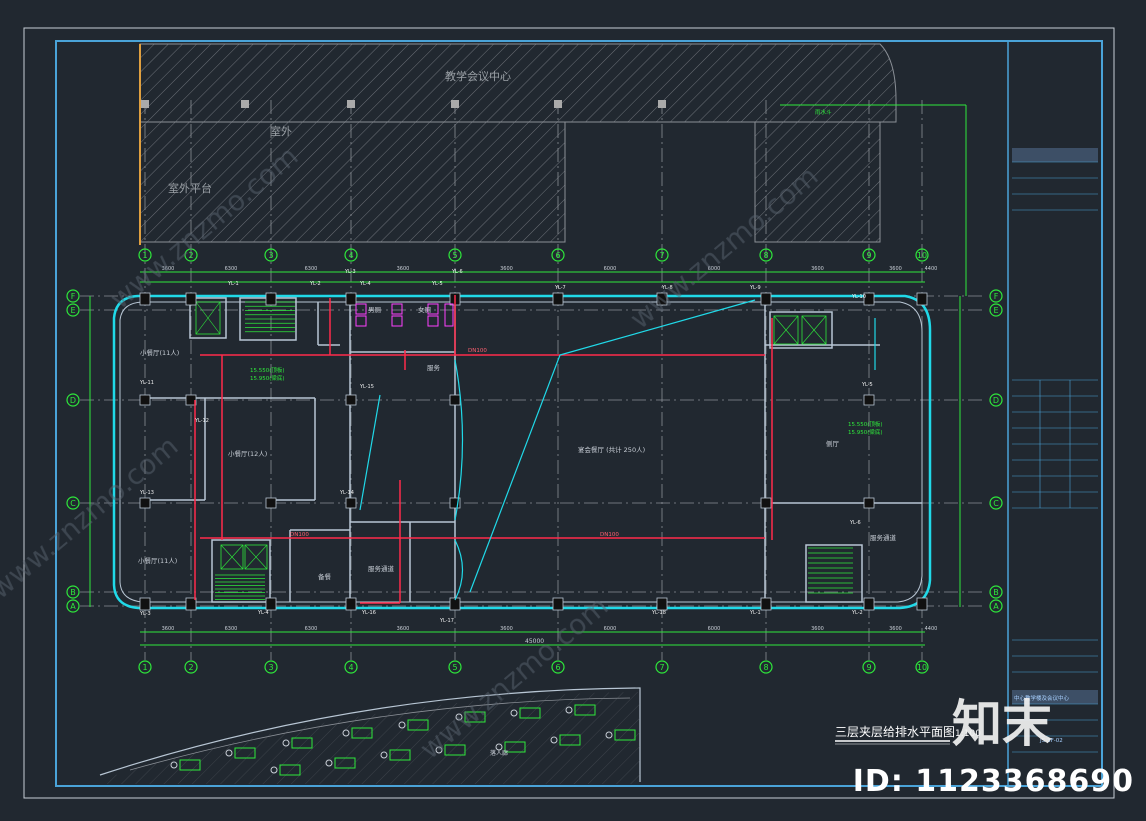 The width and height of the screenshot is (1146, 821). Describe the element at coordinates (996, 606) in the screenshot. I see `grid-bubble-label: A` at that location.